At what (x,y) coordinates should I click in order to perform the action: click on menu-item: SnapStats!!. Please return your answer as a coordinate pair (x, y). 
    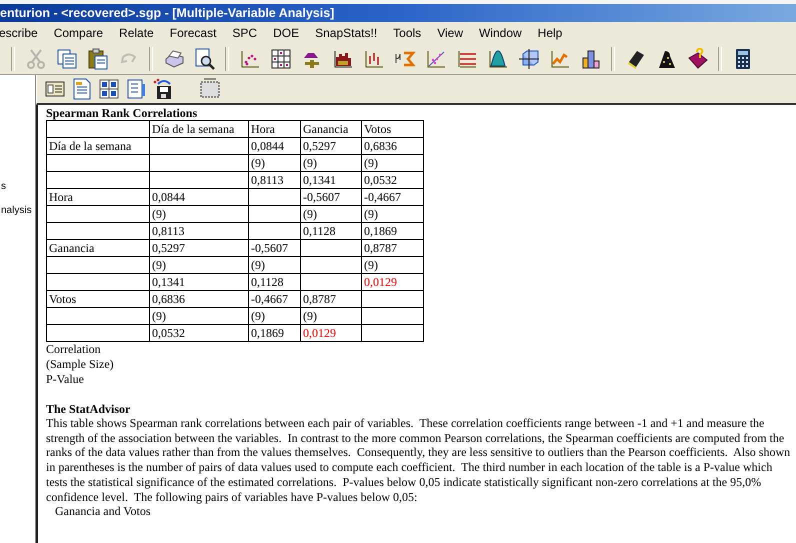
    Looking at the image, I should click on (350, 33).